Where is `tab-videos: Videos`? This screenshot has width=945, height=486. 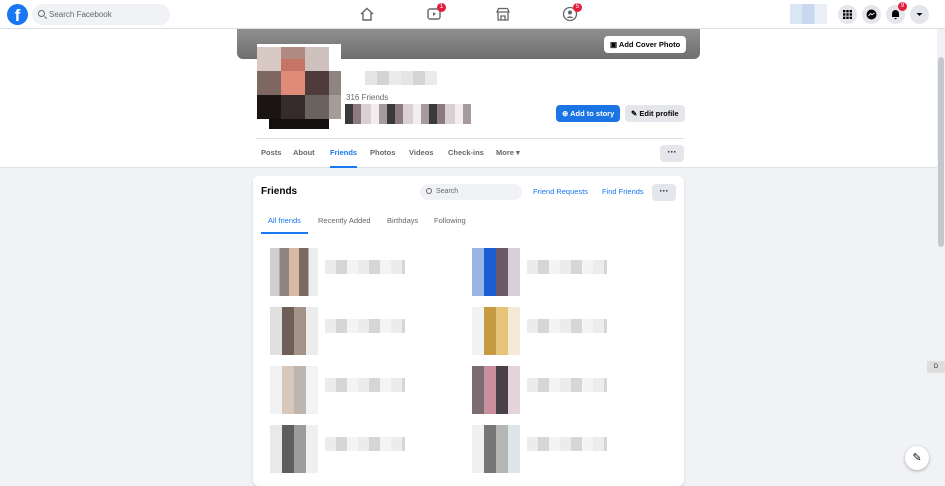 tab-videos: Videos is located at coordinates (421, 153).